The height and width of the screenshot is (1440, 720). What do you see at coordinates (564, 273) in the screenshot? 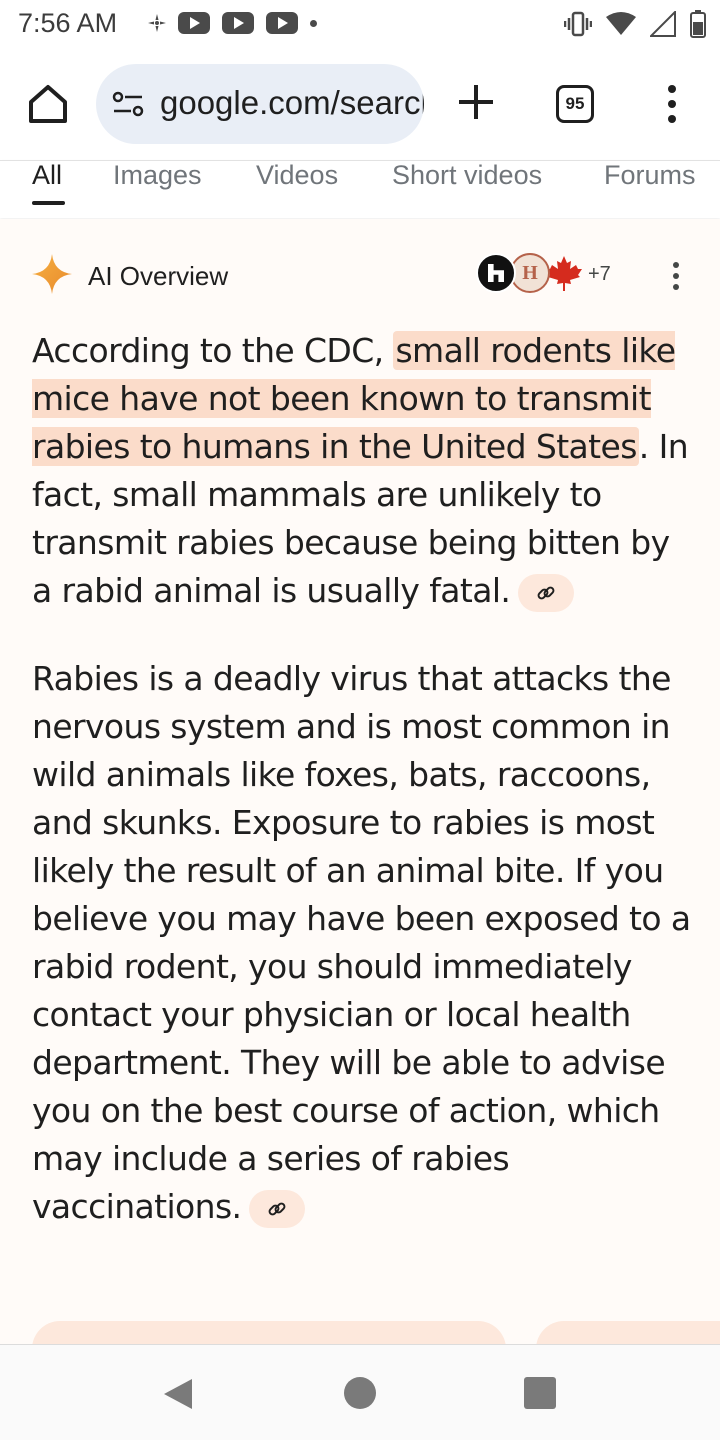
I see `maple-leaf-icon` at bounding box center [564, 273].